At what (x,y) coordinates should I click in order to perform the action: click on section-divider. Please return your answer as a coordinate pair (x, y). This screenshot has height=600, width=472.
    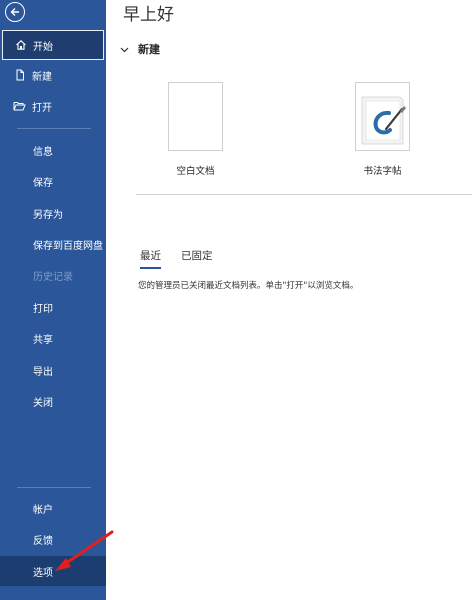
    Looking at the image, I should click on (304, 194).